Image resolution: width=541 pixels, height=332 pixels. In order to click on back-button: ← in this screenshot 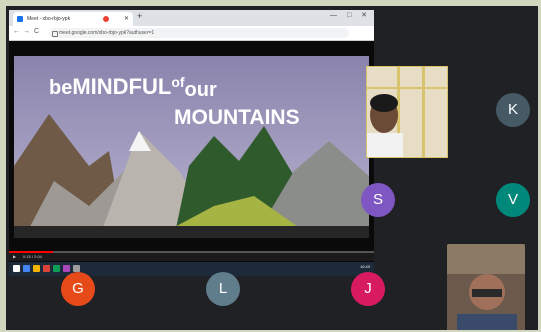, I will do `click(16, 31)`.